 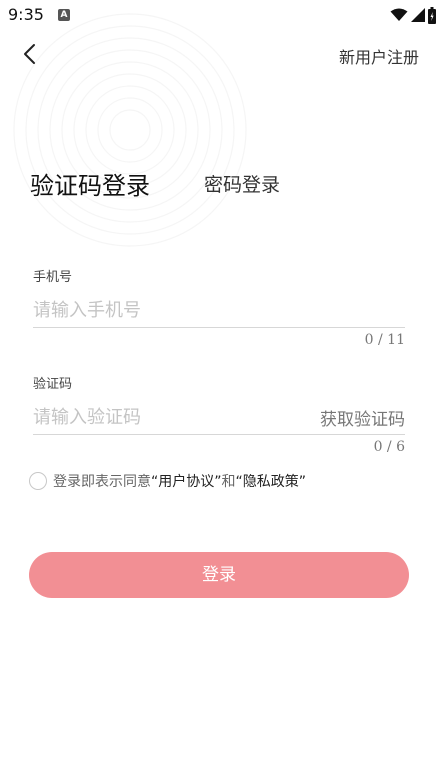 I want to click on chevron-left-icon, so click(x=29, y=54).